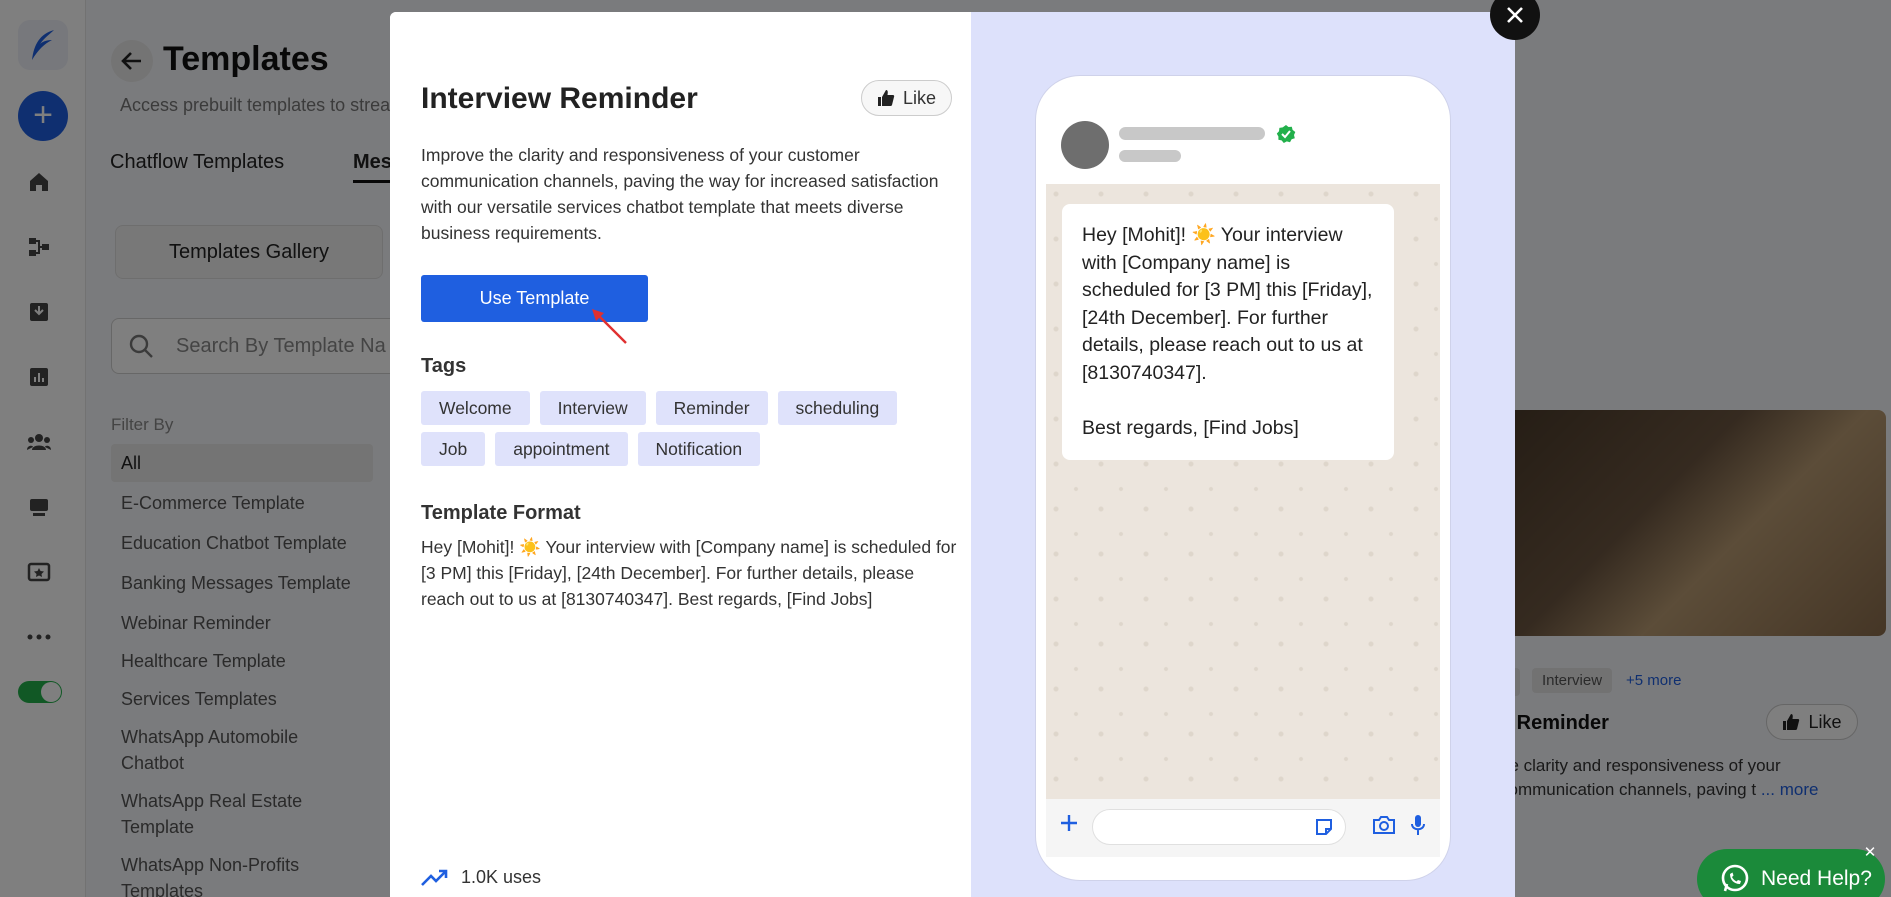 The image size is (1891, 897). I want to click on thumbs-up-icon, so click(886, 98).